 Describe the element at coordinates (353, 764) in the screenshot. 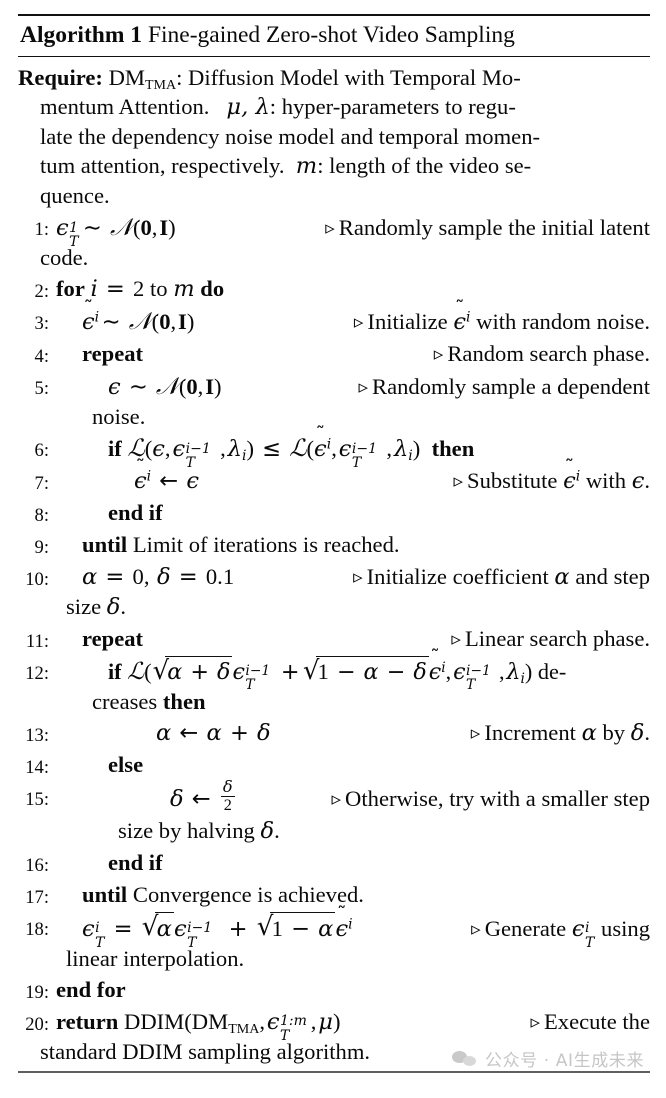

I see `line-body-14: else` at that location.